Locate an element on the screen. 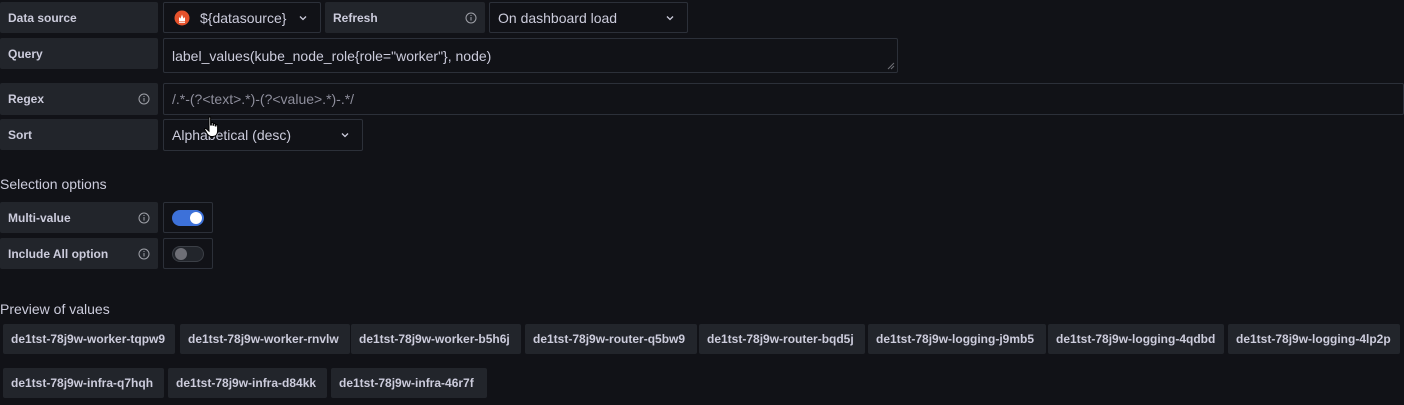 This screenshot has height=405, width=1404. refresh-value: On dashboard load is located at coordinates (558, 17).